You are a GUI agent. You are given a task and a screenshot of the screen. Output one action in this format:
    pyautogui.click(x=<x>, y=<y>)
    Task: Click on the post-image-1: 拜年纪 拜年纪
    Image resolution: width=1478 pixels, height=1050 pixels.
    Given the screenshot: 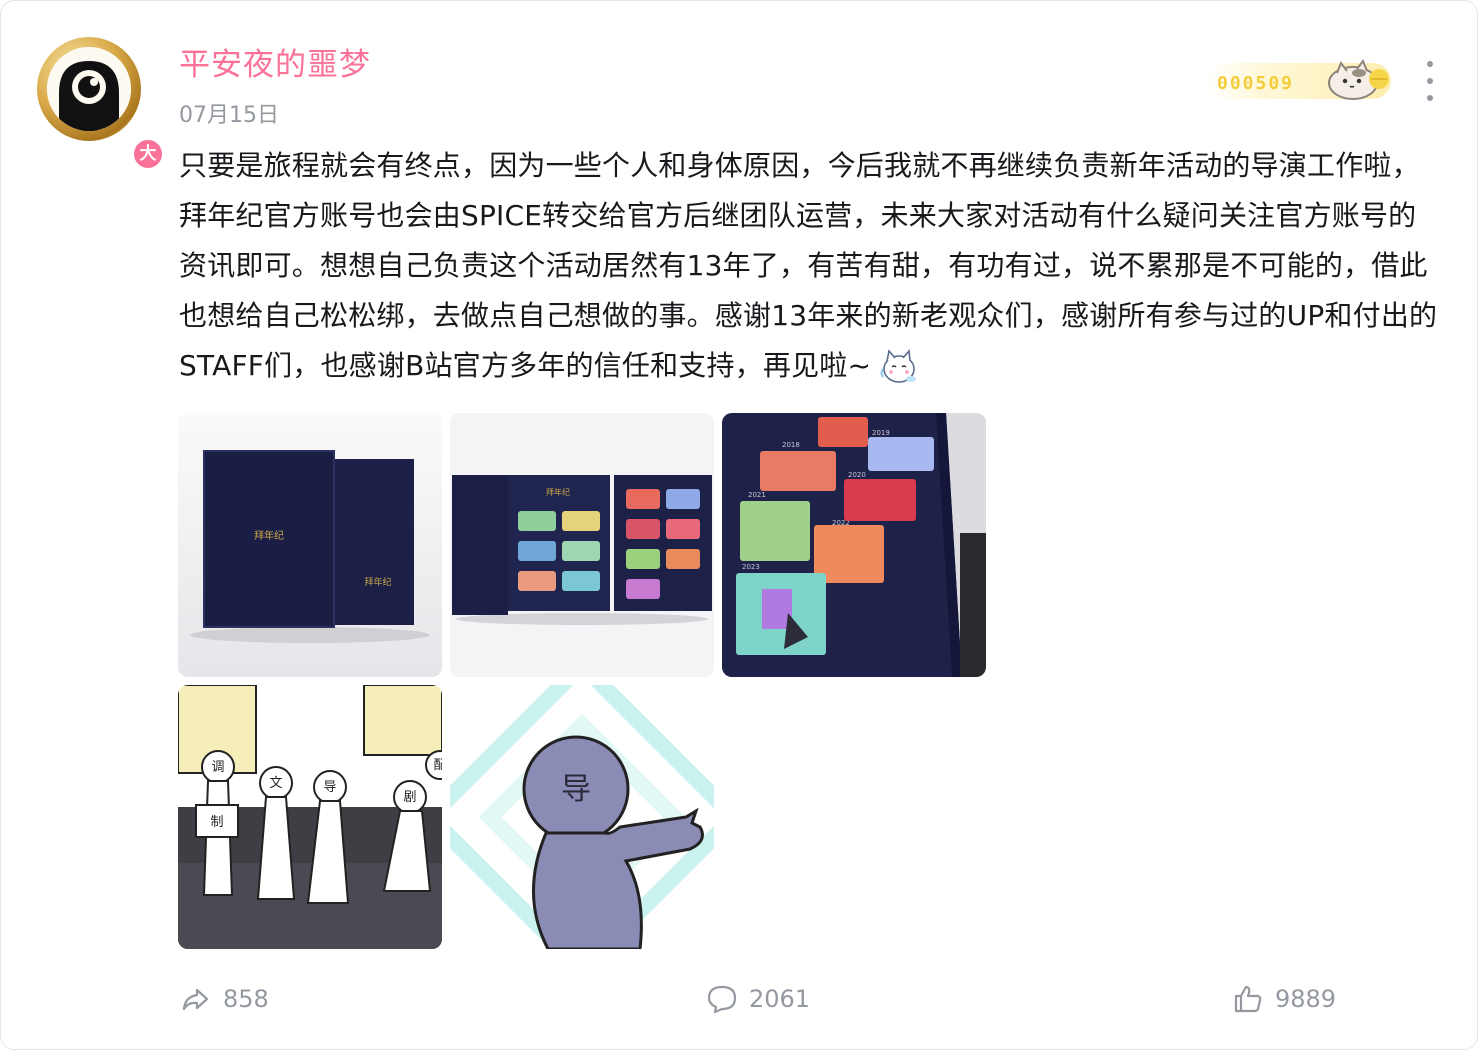 What is the action you would take?
    pyautogui.click(x=310, y=545)
    